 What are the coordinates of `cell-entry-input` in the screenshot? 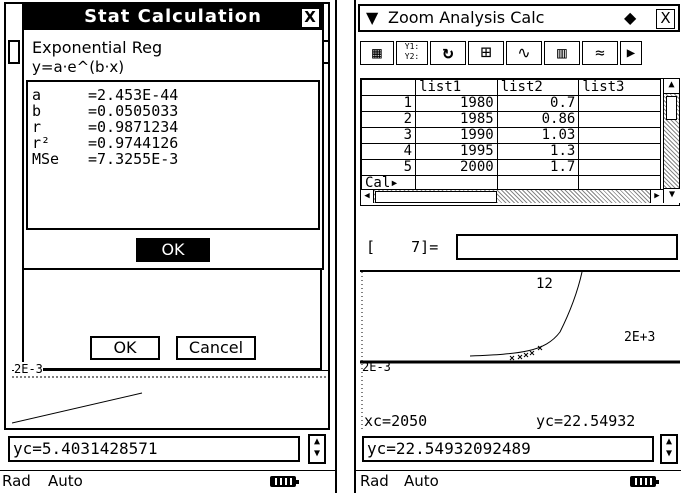 It's located at (567, 247).